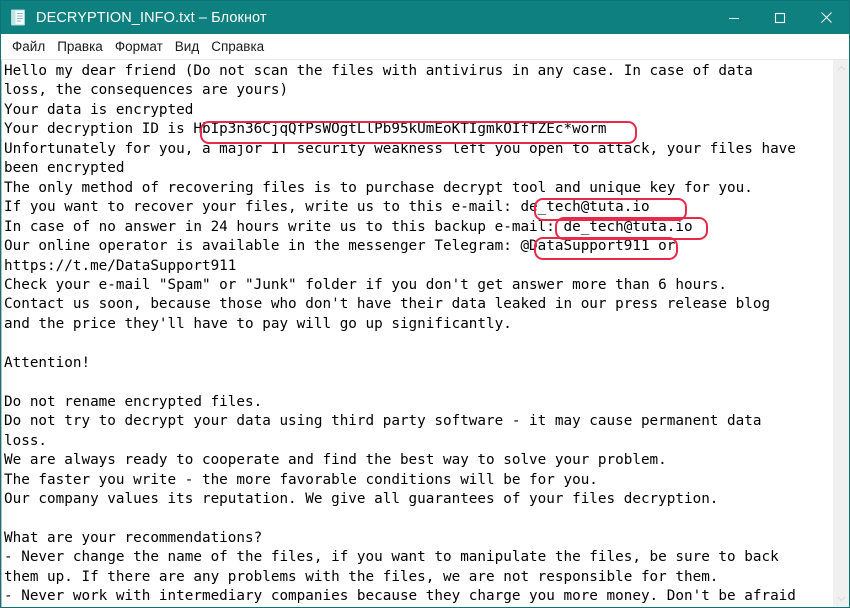 The image size is (850, 608). I want to click on scroll-down-button, so click(841, 598).